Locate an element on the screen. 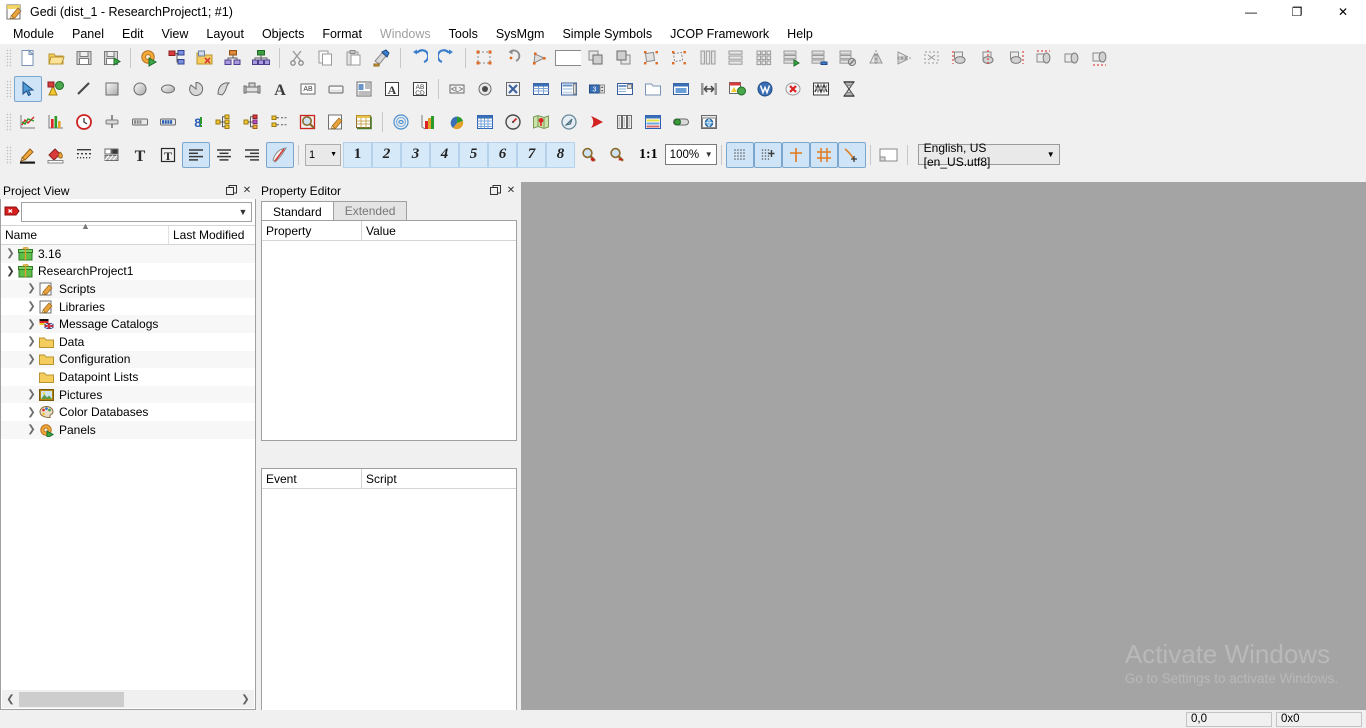 The image size is (1366, 728). language-combo: English, US [en_US.utf8] ▼ is located at coordinates (988, 155).